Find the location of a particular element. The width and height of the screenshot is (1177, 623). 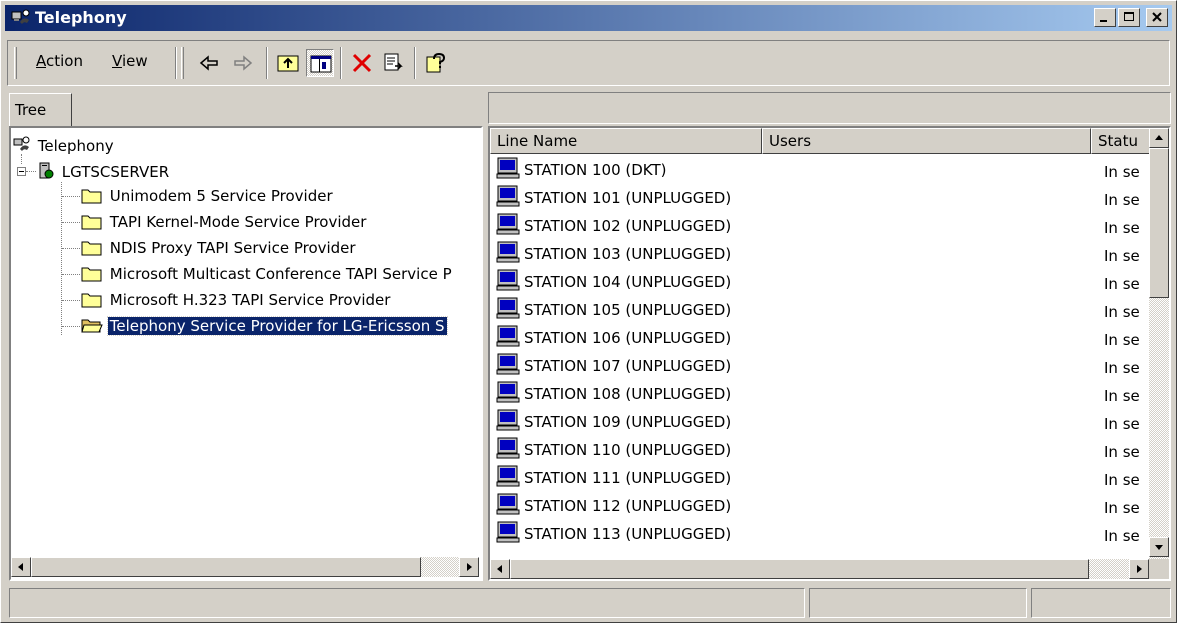

arrow-up-icon is located at coordinates (1159, 137).